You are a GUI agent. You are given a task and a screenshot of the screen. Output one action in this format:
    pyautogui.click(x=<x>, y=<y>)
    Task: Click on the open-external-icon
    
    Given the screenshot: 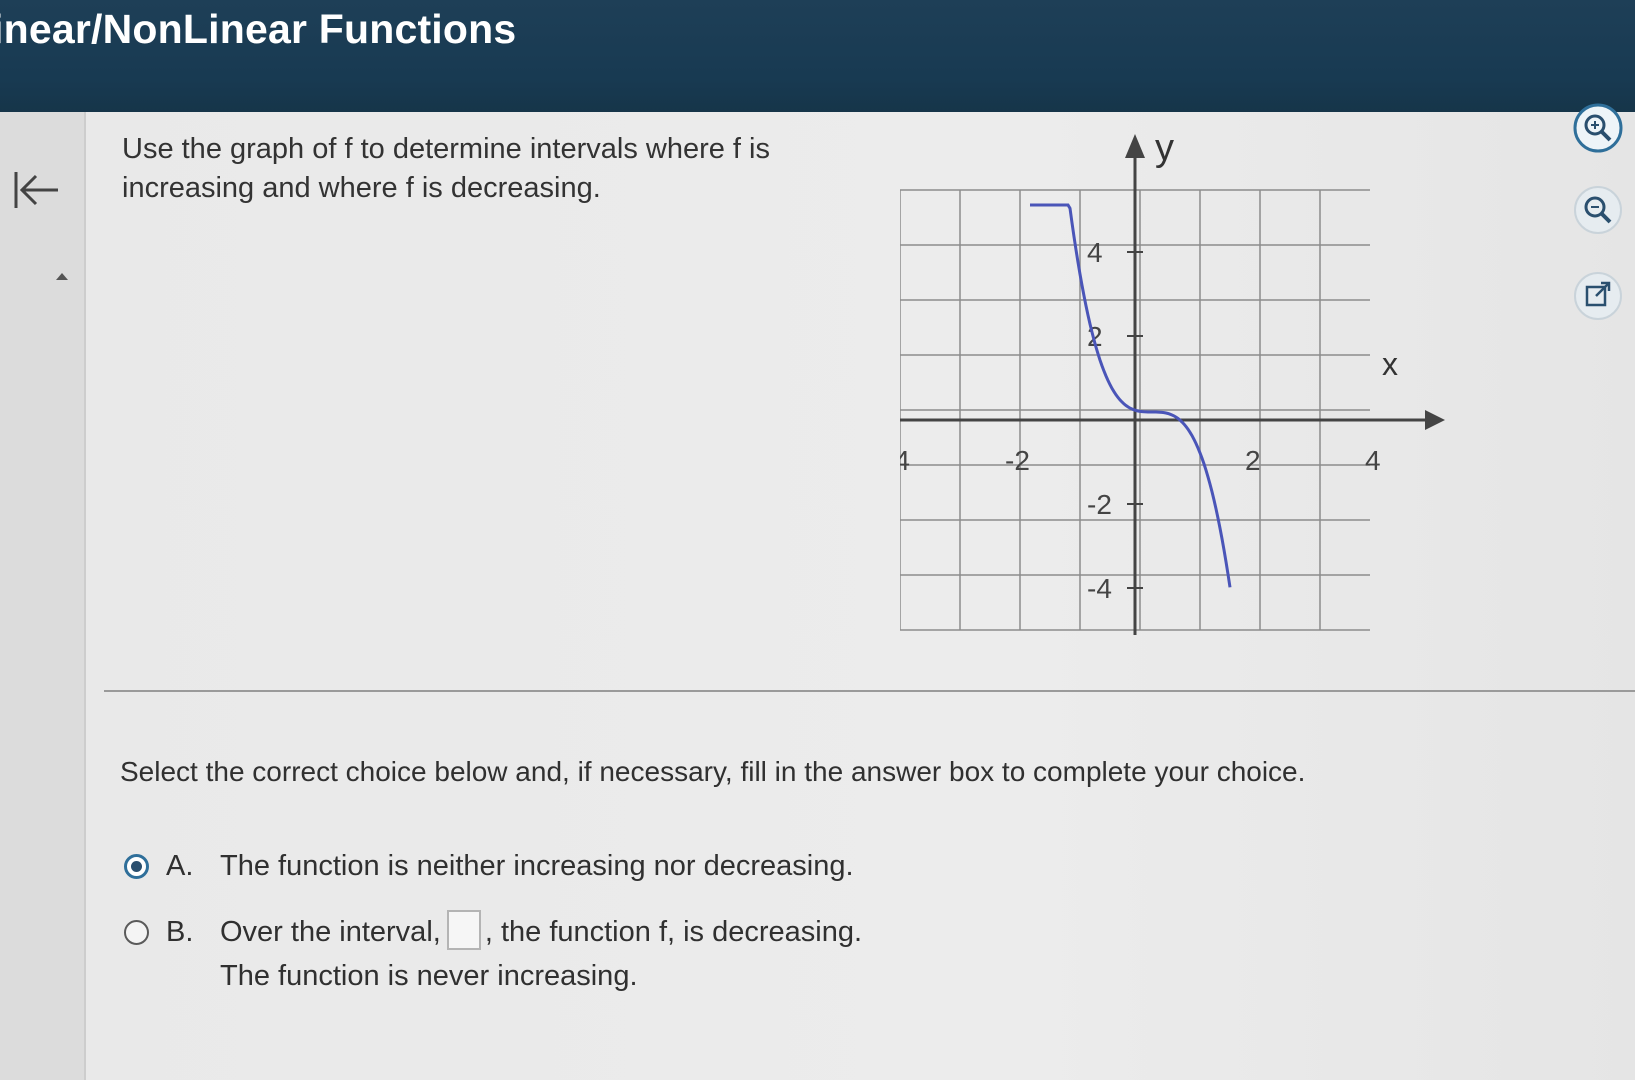 What is the action you would take?
    pyautogui.click(x=1598, y=296)
    